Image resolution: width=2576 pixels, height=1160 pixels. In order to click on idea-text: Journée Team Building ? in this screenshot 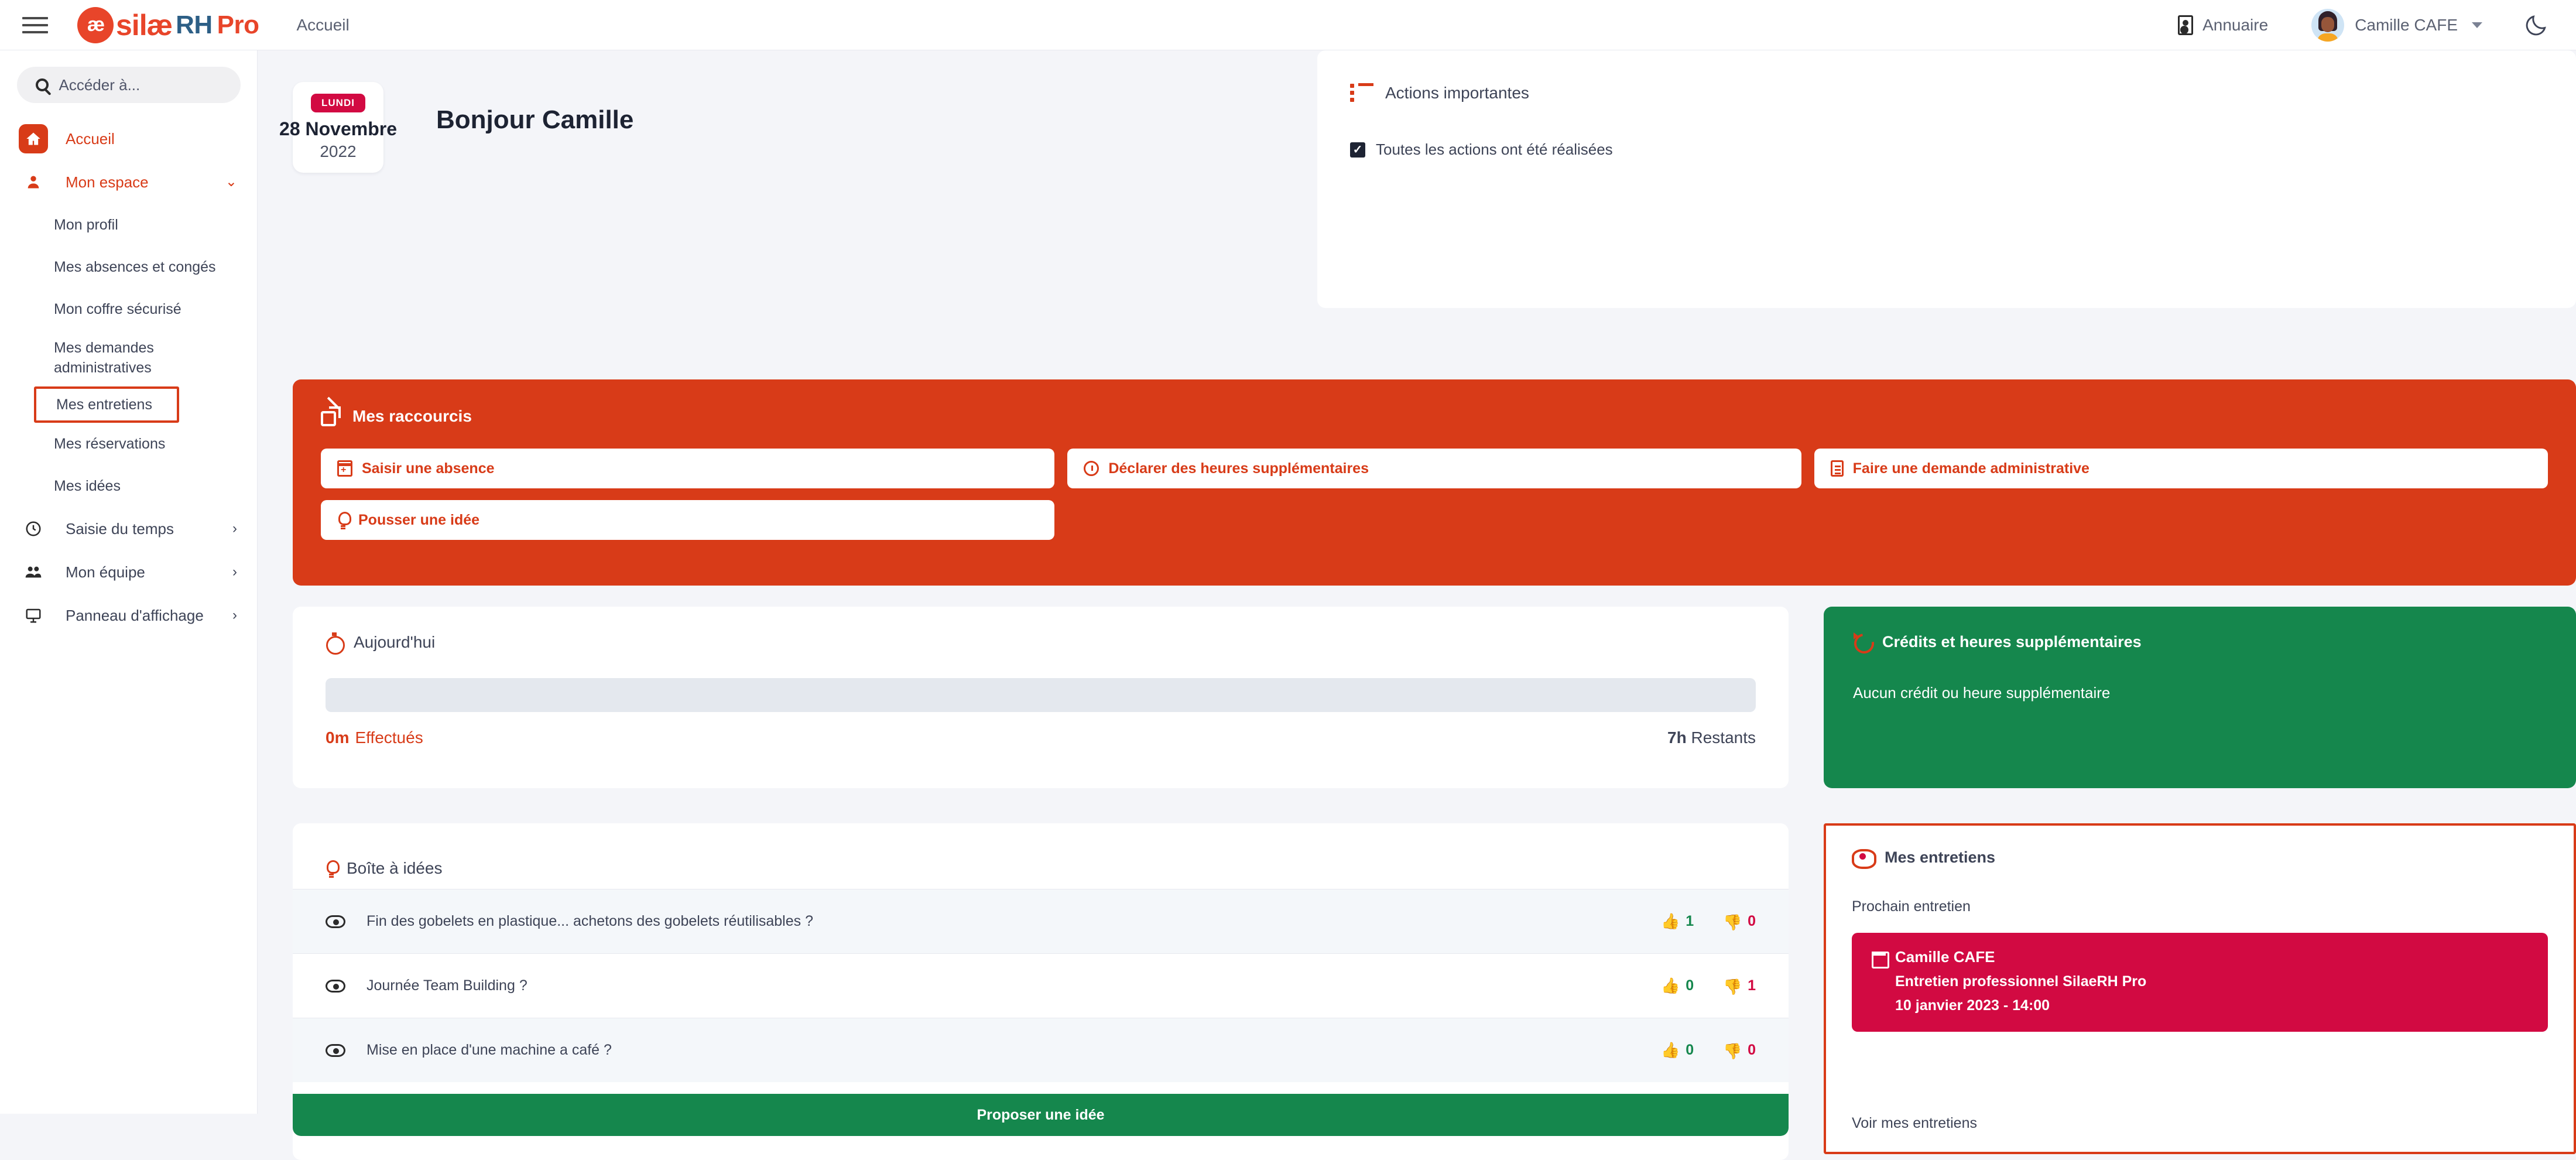, I will do `click(446, 985)`.